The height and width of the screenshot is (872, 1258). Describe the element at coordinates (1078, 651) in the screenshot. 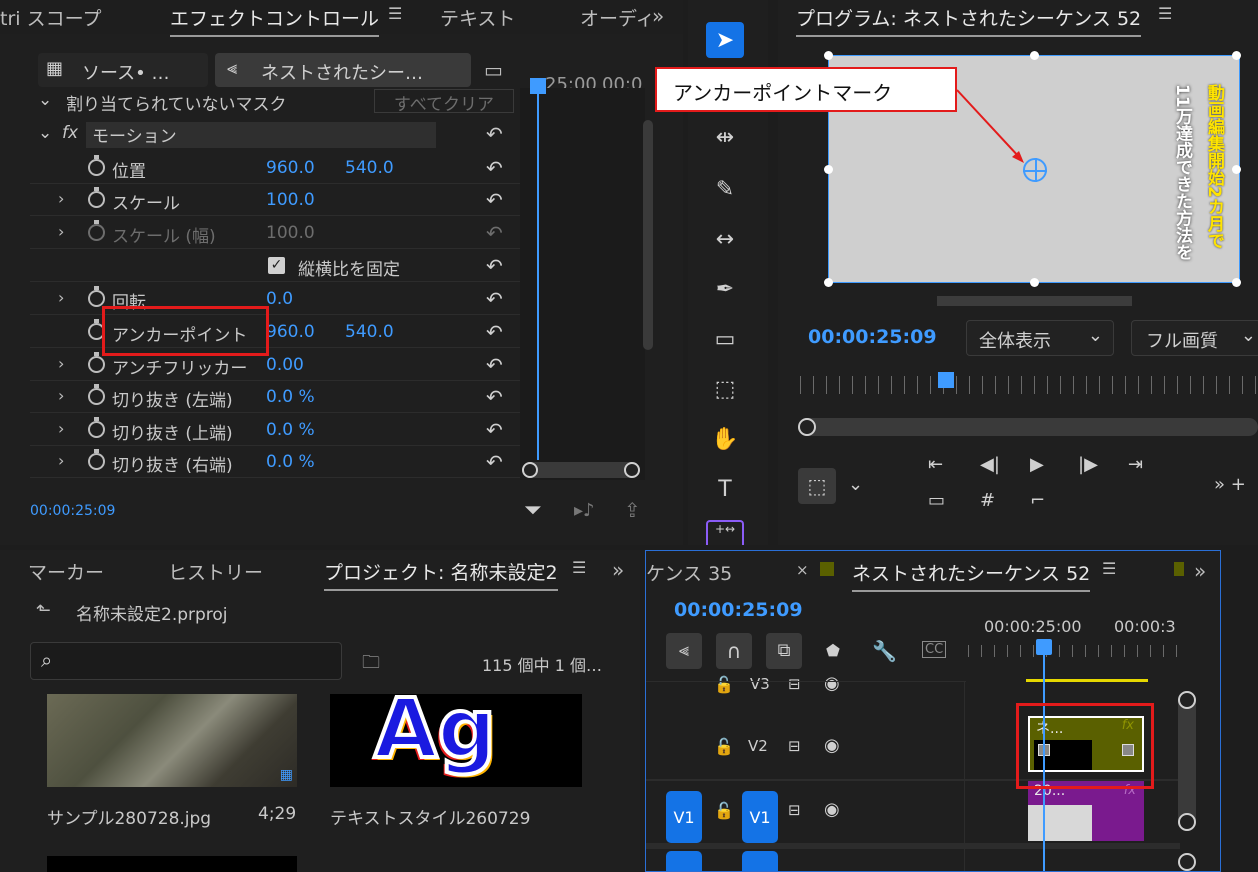

I see `timeline-ruler` at that location.